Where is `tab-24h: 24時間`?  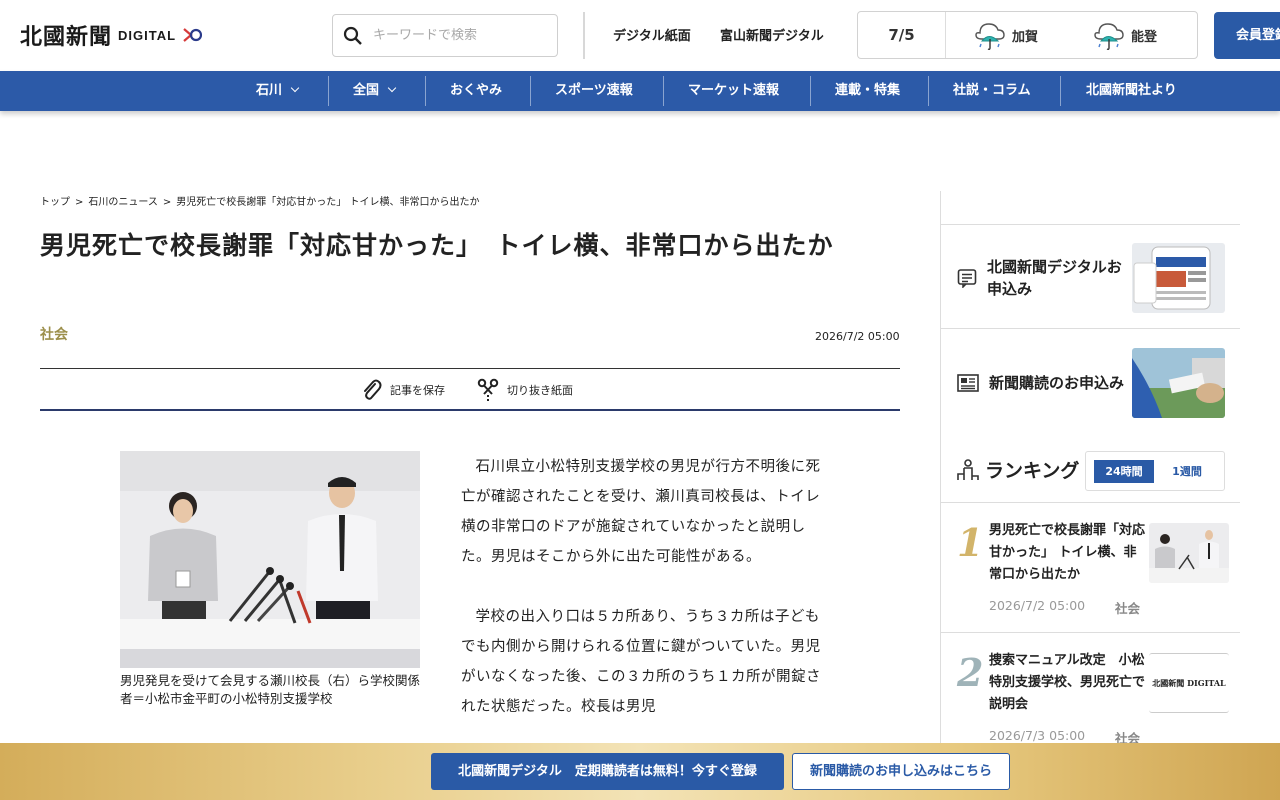 tab-24h: 24時間 is located at coordinates (1124, 471).